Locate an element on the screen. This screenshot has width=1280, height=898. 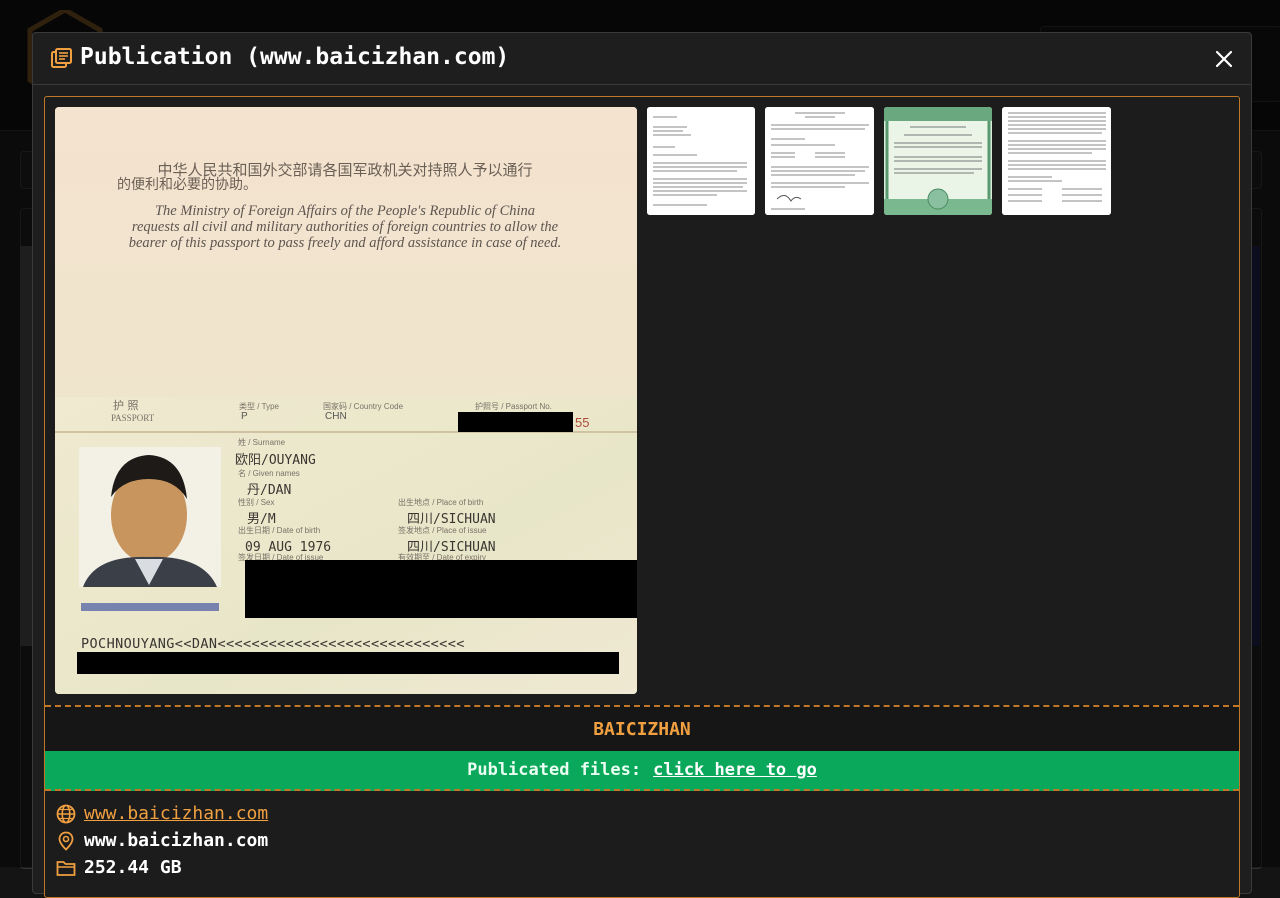
modal-header: Publication (www.baicizhan.com) is located at coordinates (642, 59).